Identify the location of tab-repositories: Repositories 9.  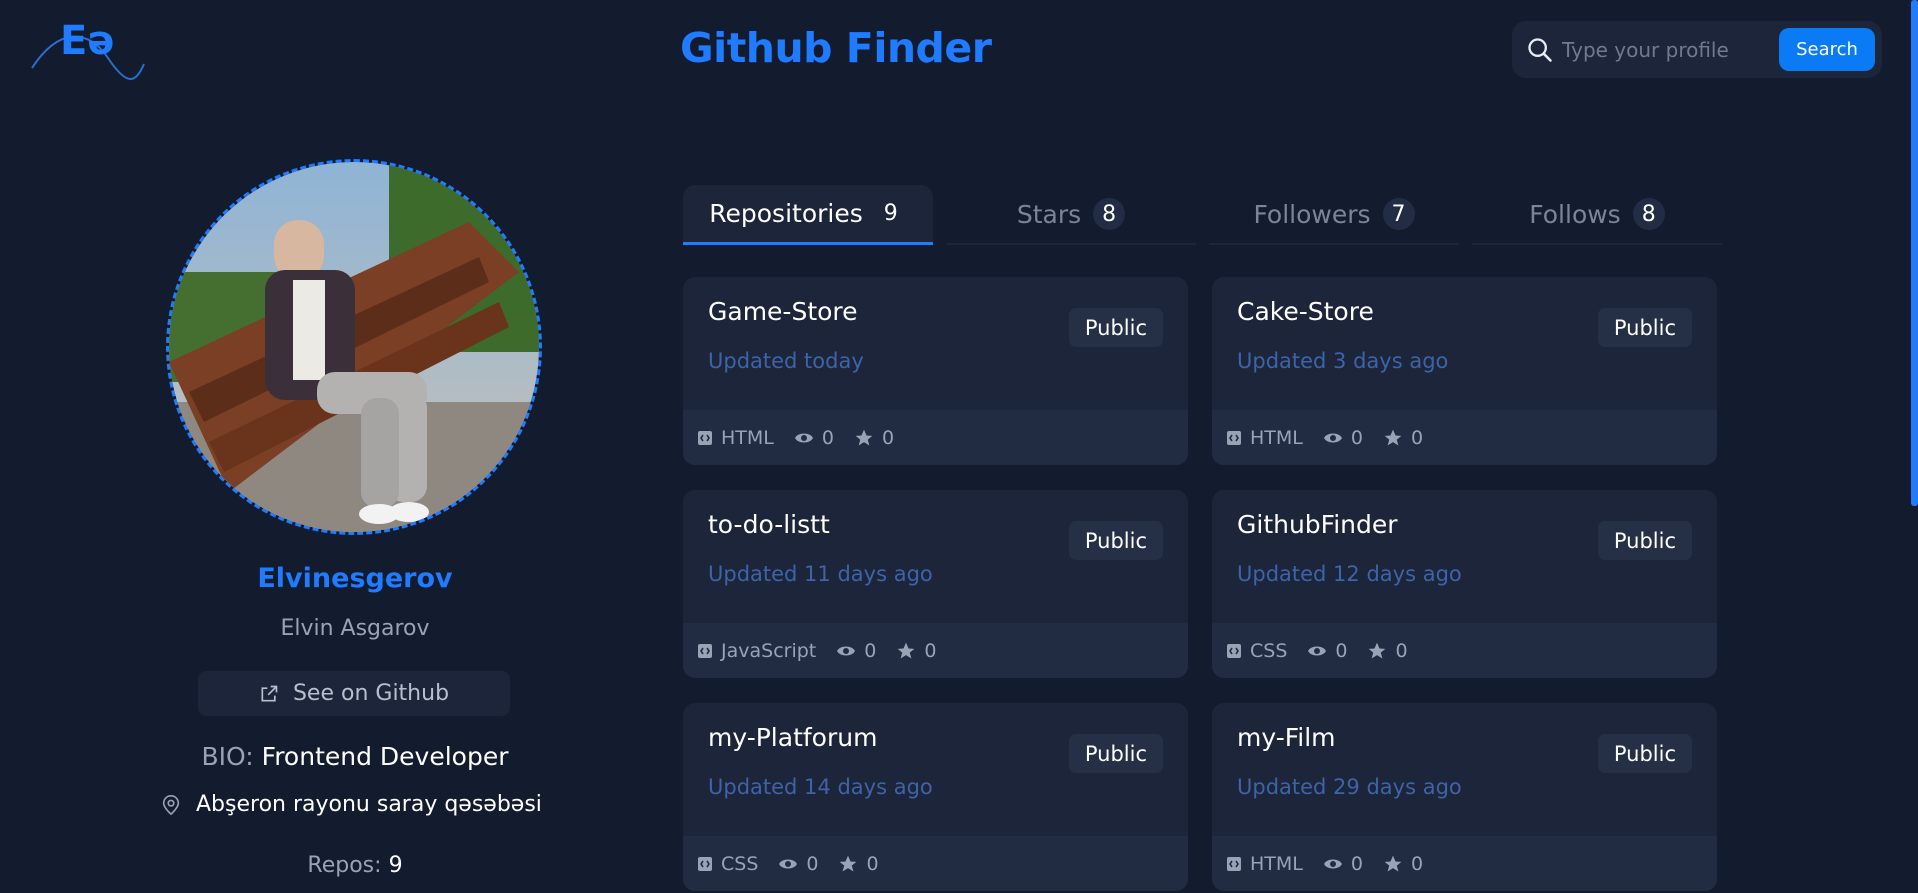
(808, 215).